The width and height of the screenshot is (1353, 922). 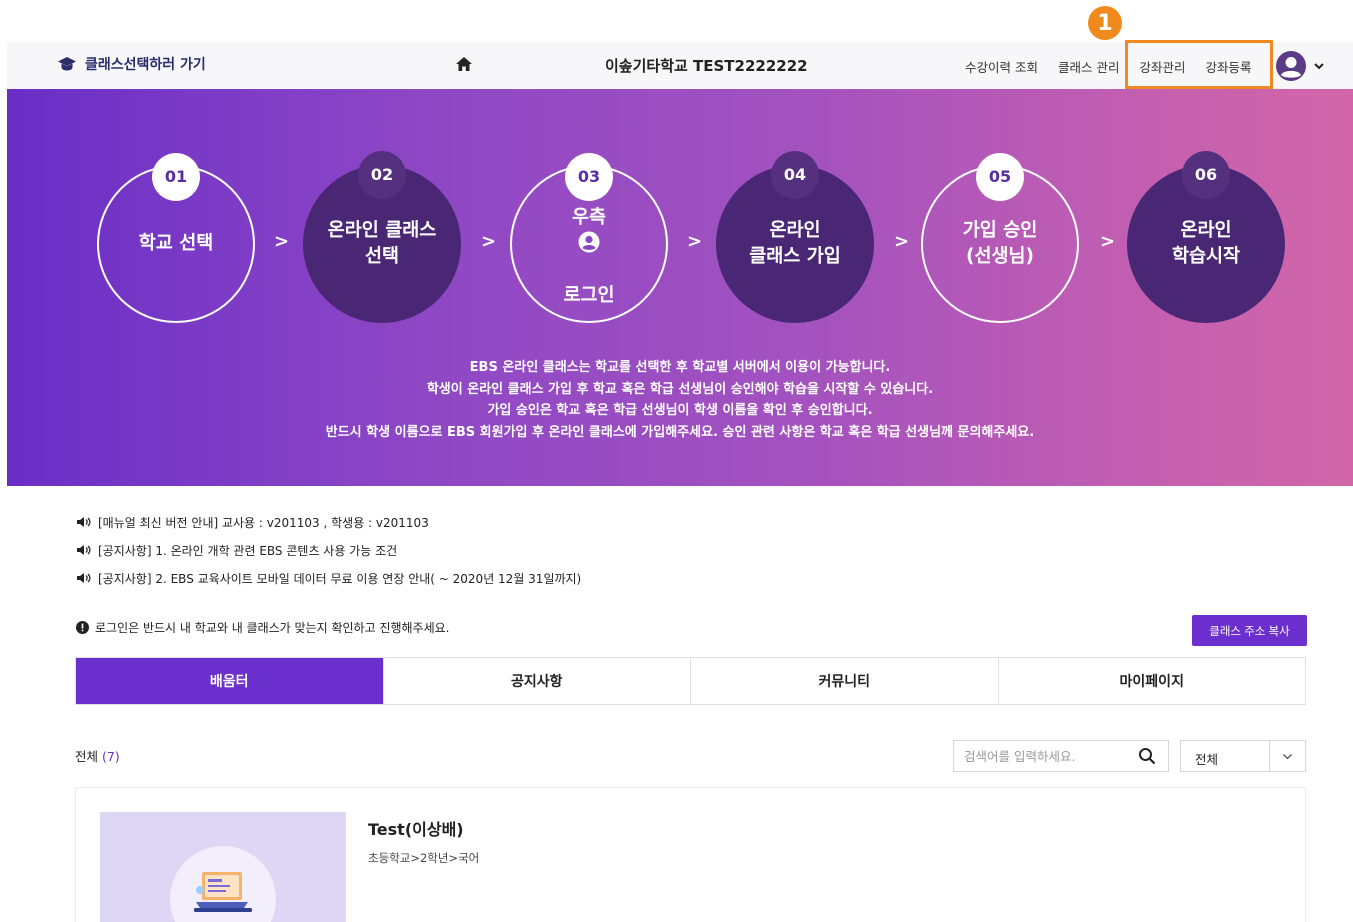 What do you see at coordinates (230, 681) in the screenshot?
I see `tab-learning: 배움터` at bounding box center [230, 681].